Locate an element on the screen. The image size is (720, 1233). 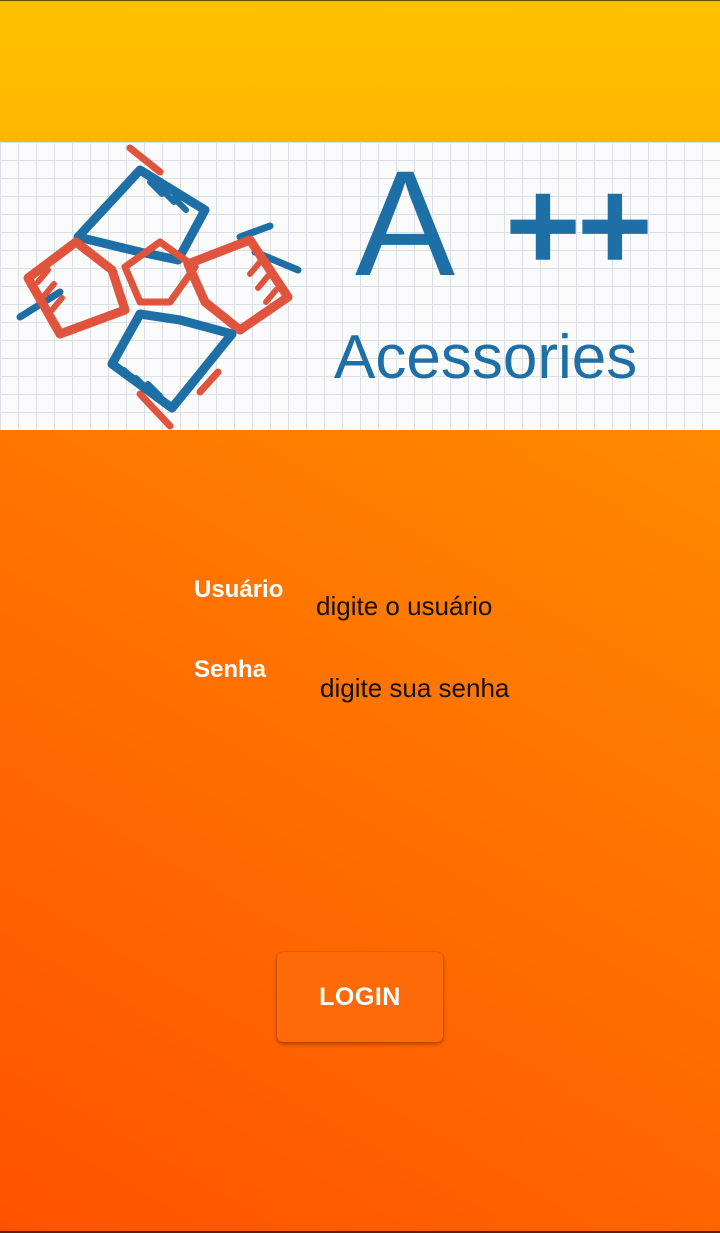
password-input is located at coordinates (485, 688).